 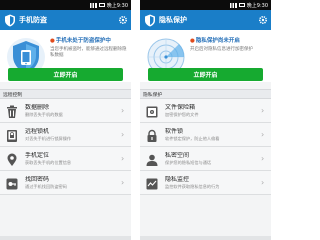 I want to click on item-subtitle: 删除丢失手机的数据, so click(x=44, y=114).